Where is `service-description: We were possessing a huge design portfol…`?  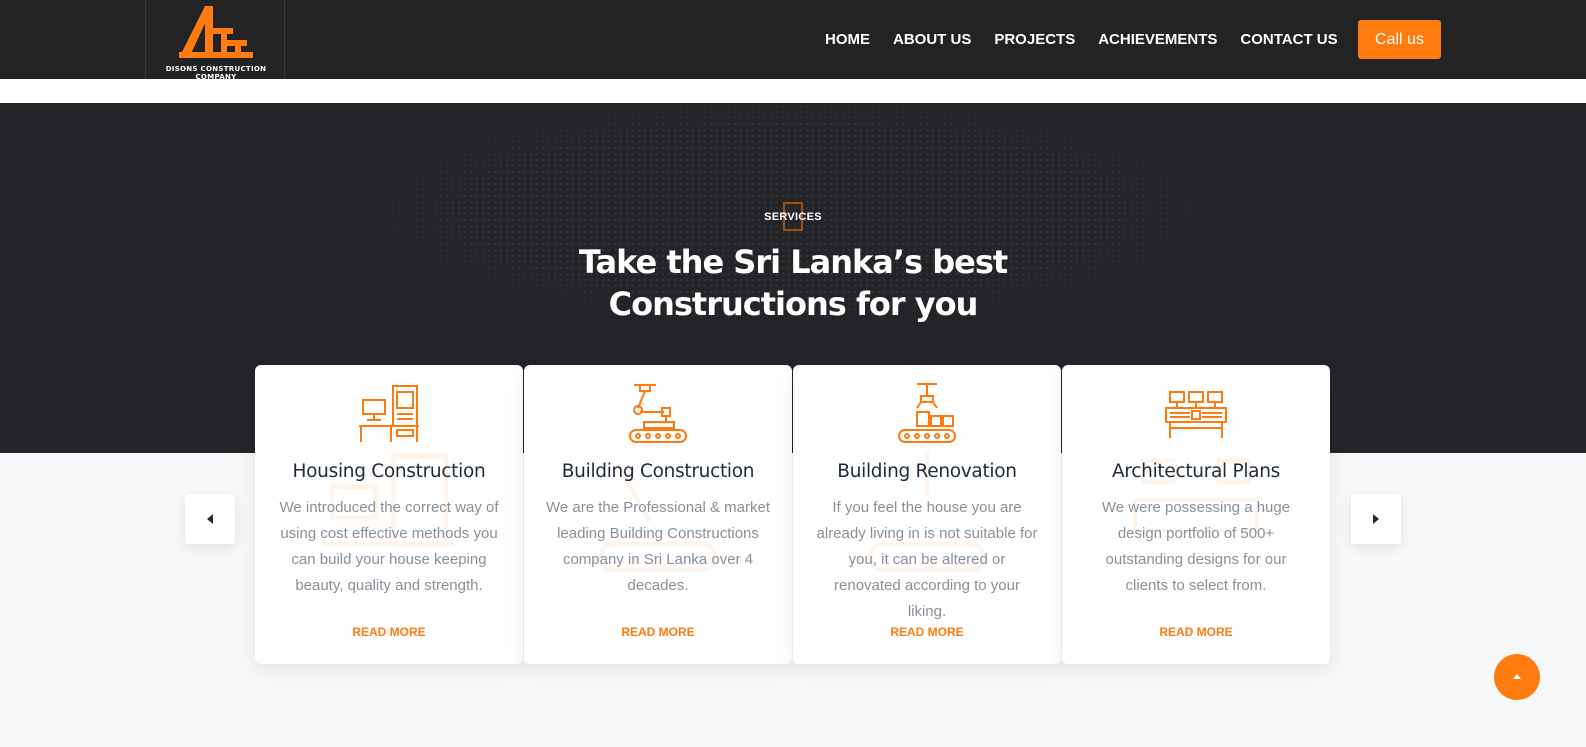
service-description: We were possessing a huge design portfol… is located at coordinates (1196, 546).